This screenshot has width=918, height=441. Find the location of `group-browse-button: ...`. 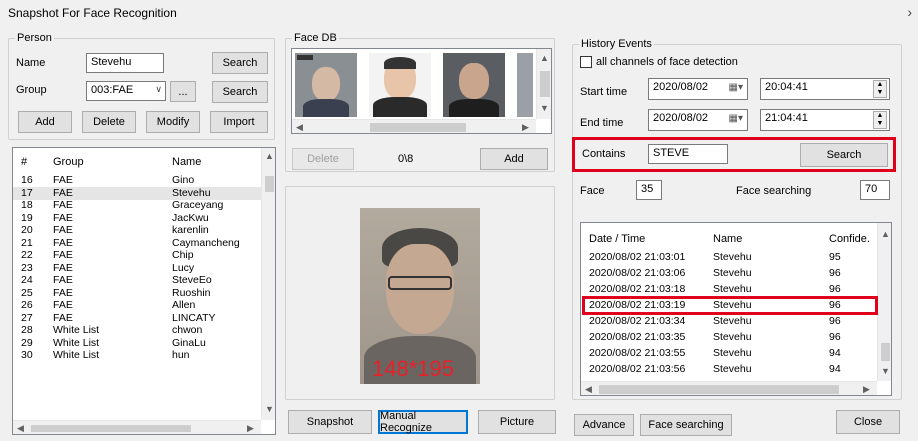

group-browse-button: ... is located at coordinates (183, 91).